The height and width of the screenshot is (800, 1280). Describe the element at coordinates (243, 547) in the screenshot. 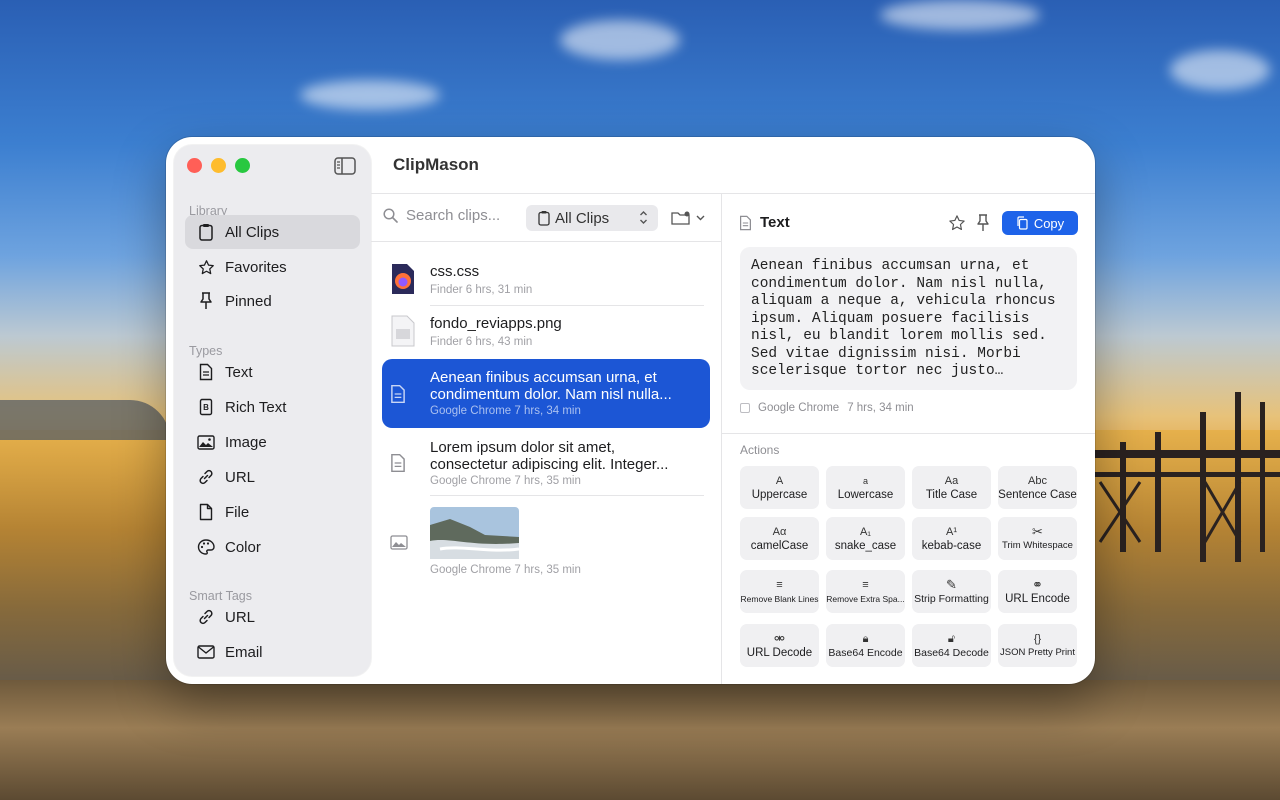

I see `sidebar-item-label: Color` at that location.